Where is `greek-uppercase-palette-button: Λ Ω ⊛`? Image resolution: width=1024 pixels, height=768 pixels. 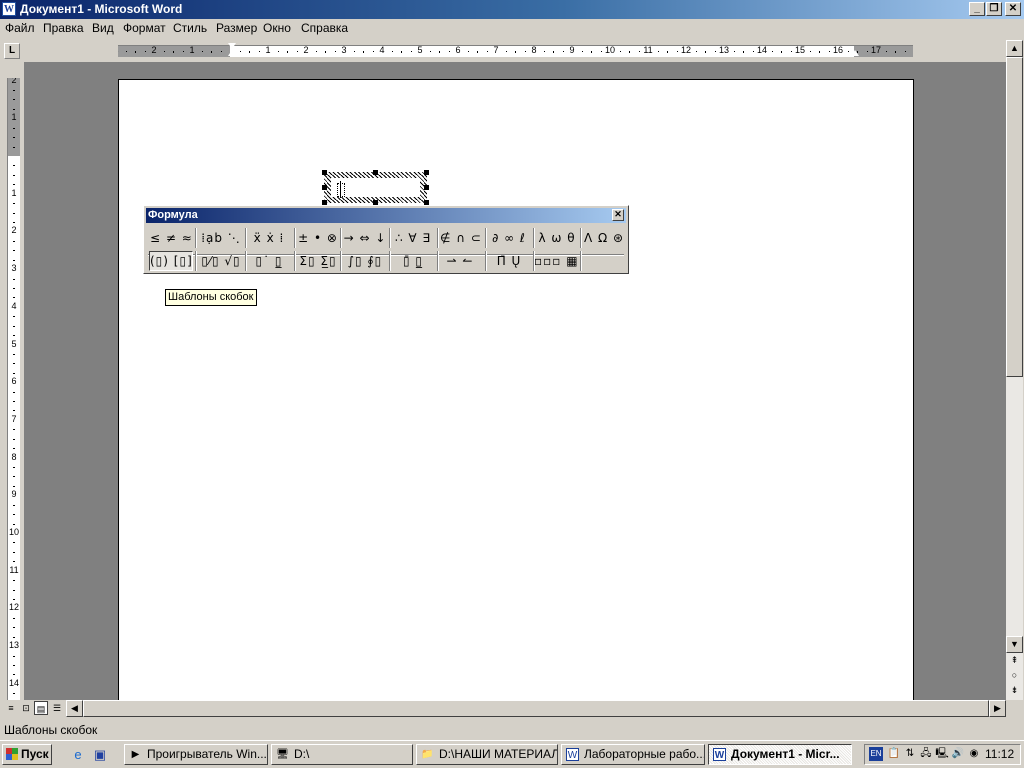
greek-uppercase-palette-button: Λ Ω ⊛ is located at coordinates (604, 238).